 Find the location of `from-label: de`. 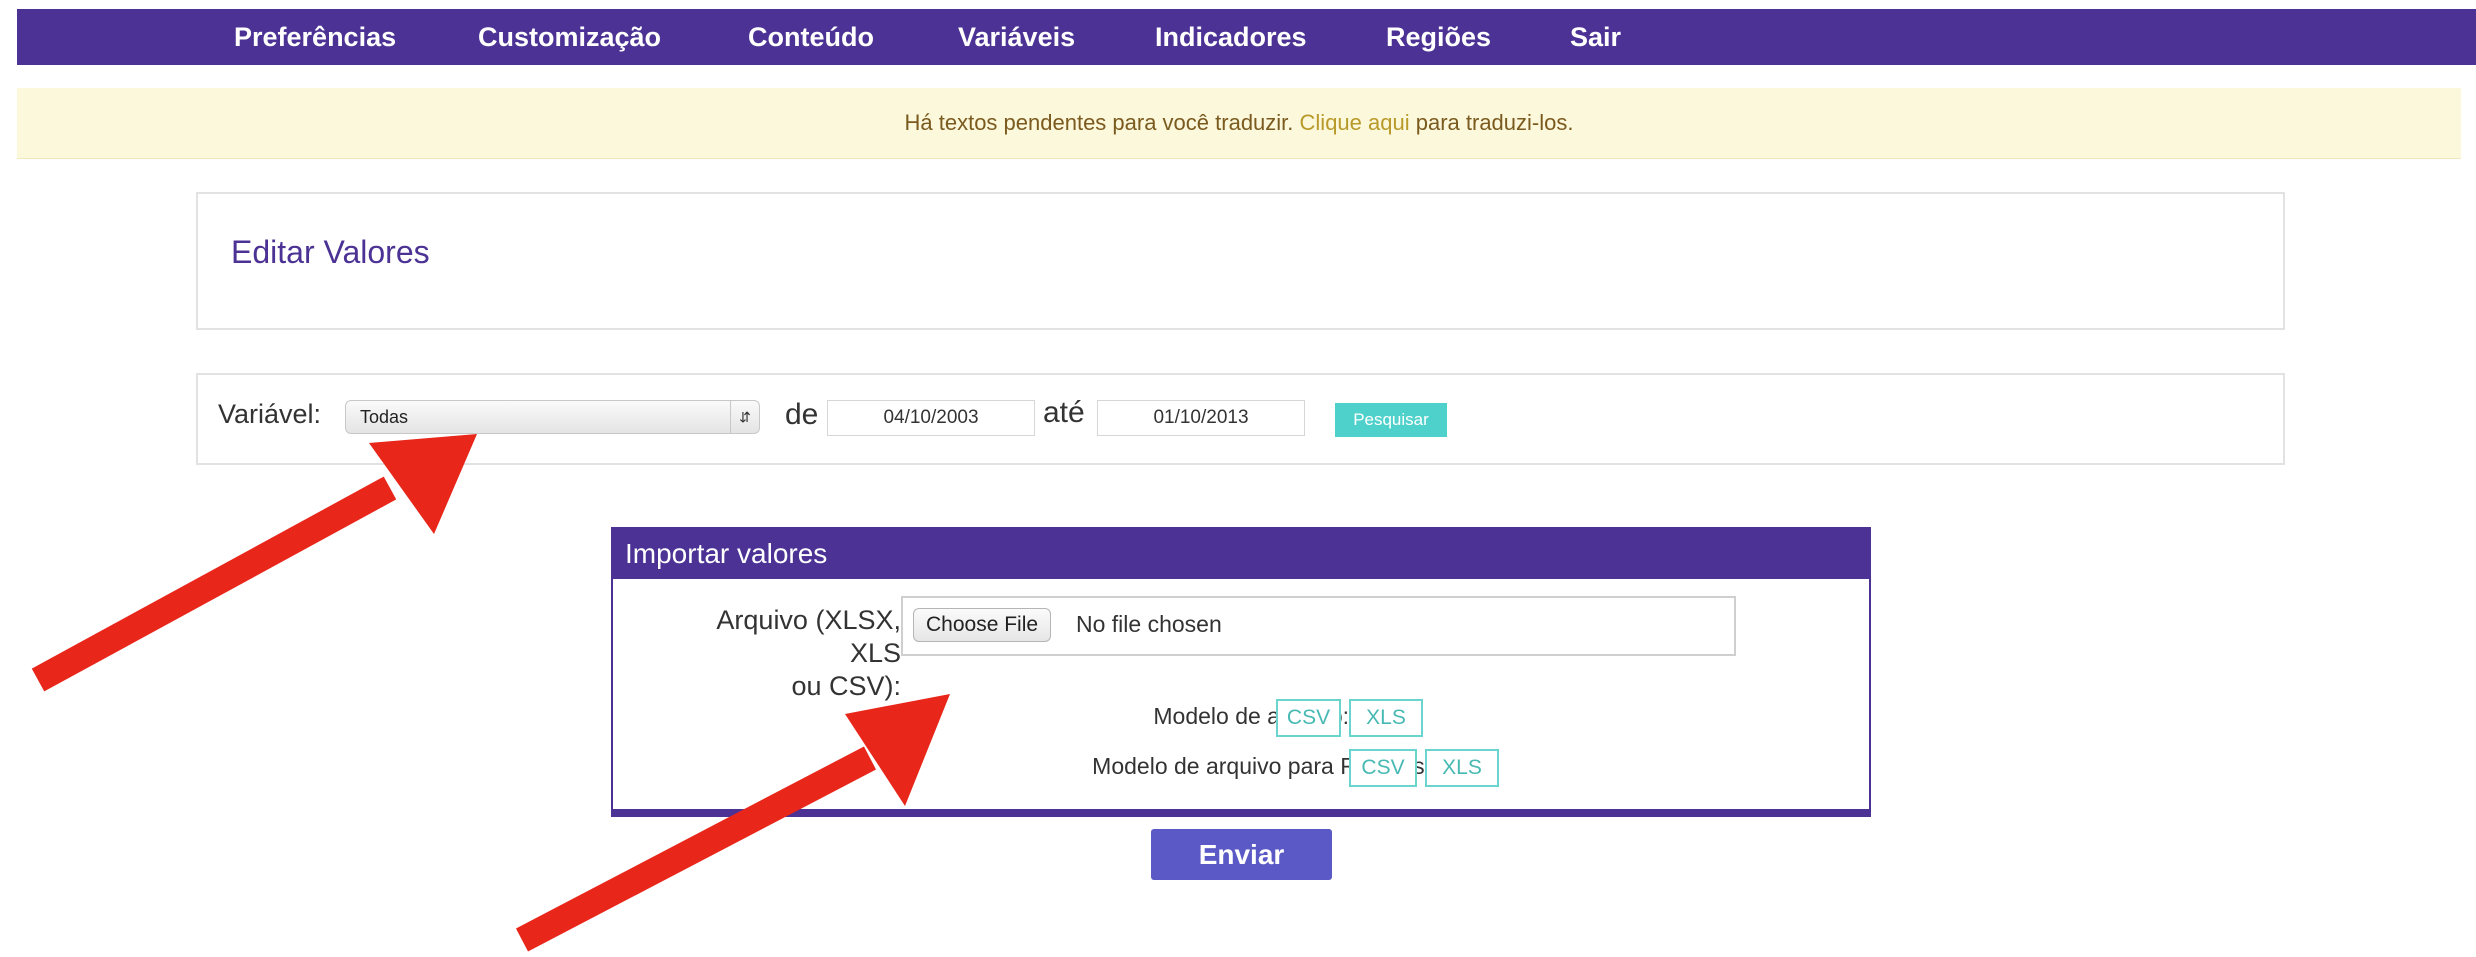

from-label: de is located at coordinates (802, 414).